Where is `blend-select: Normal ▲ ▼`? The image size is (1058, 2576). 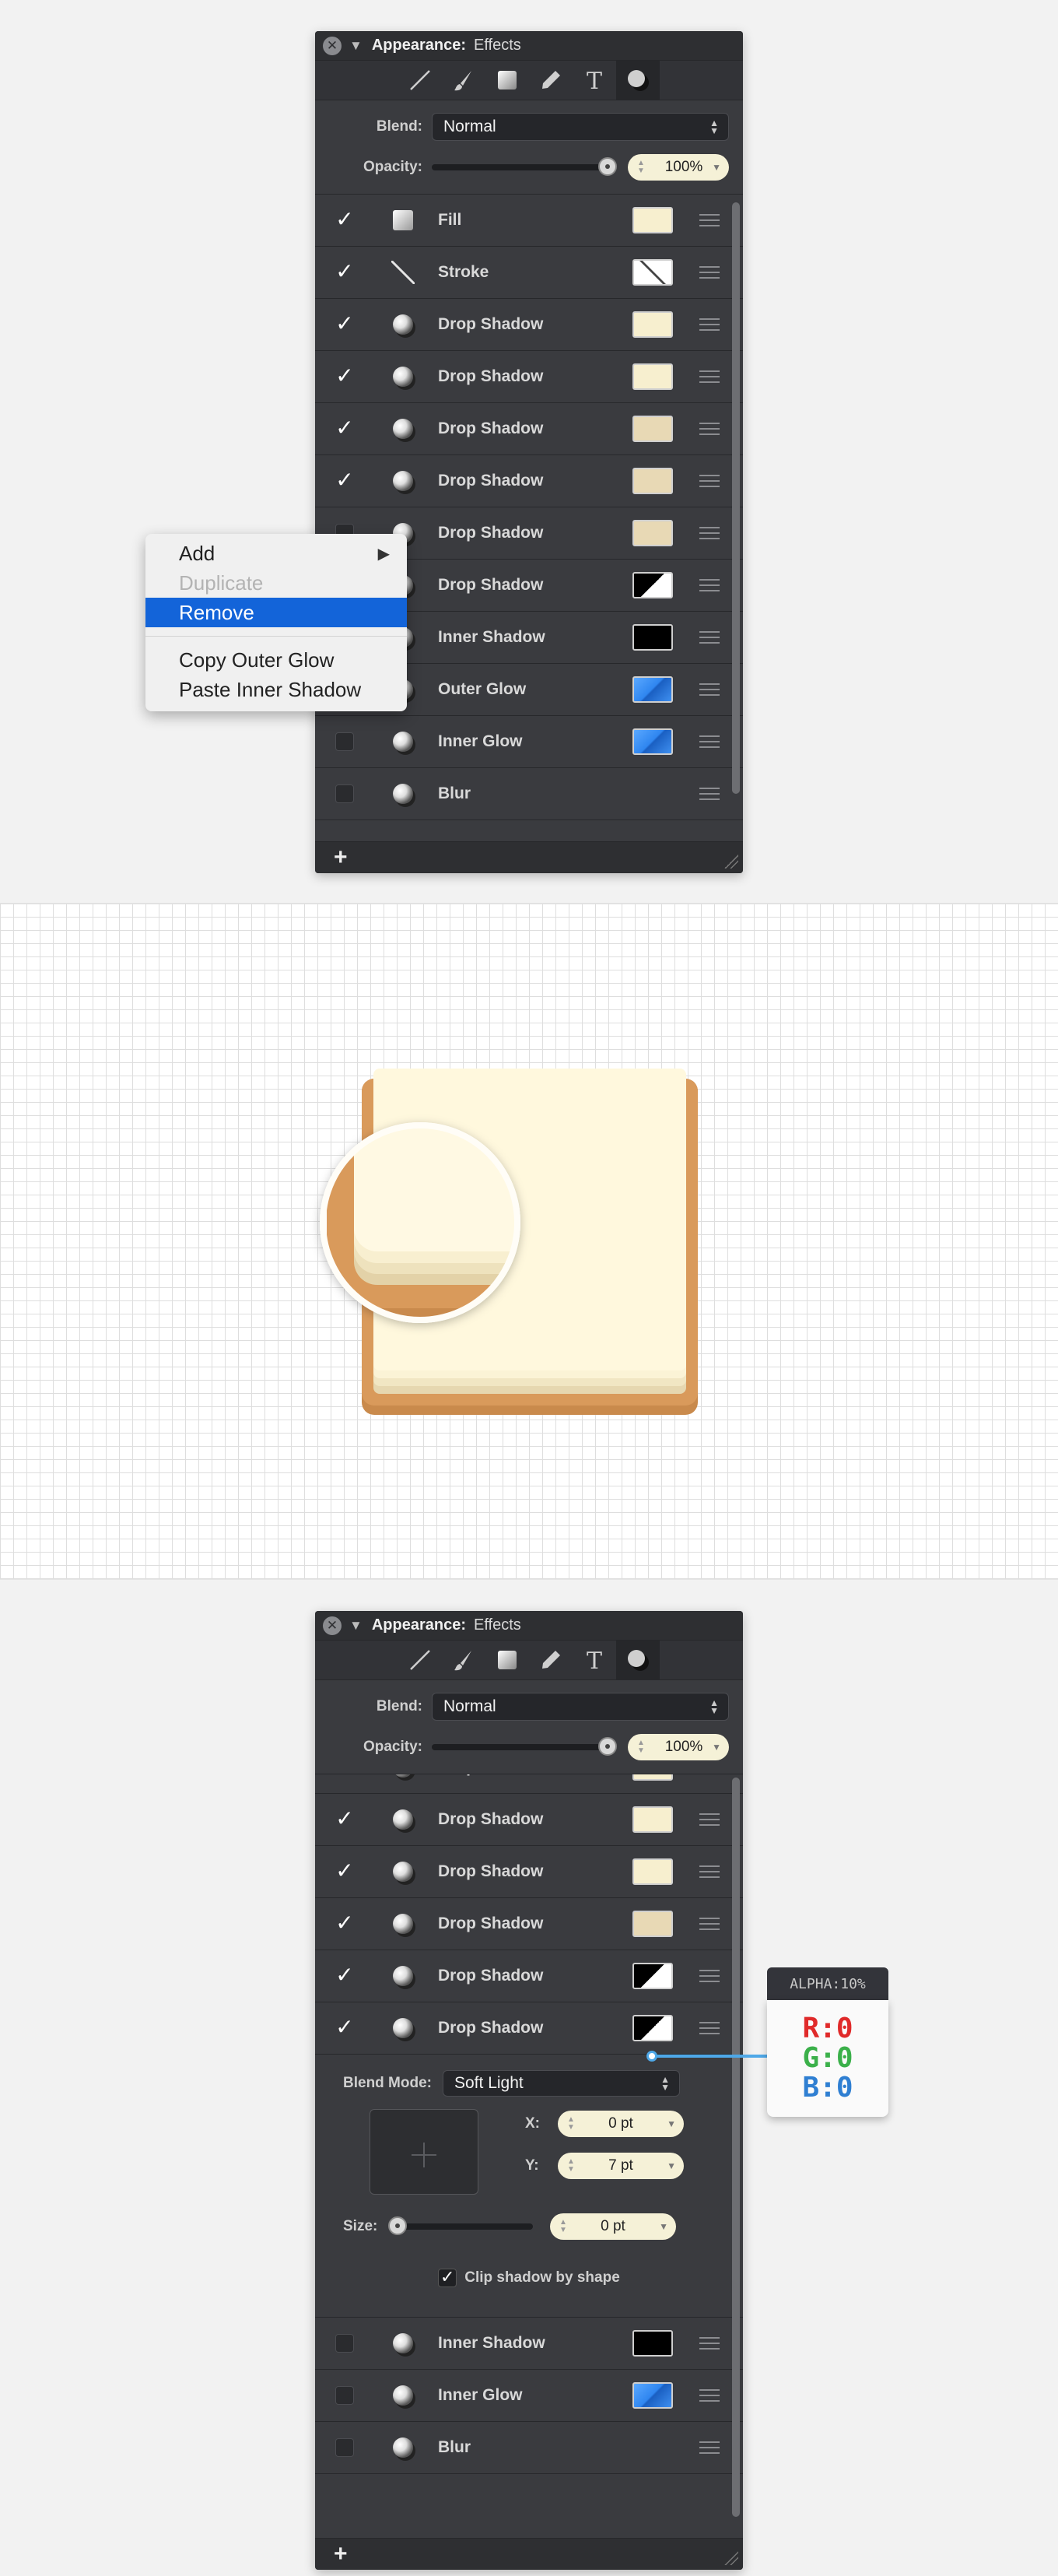 blend-select: Normal ▲ ▼ is located at coordinates (581, 127).